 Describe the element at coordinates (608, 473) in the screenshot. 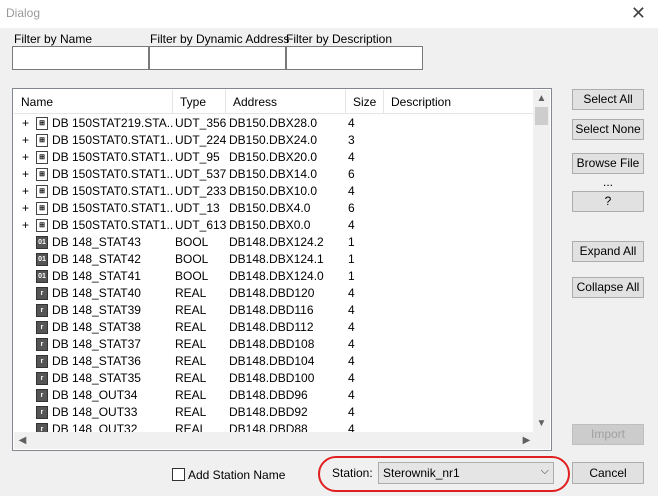

I see `cancel-button: Cancel` at that location.